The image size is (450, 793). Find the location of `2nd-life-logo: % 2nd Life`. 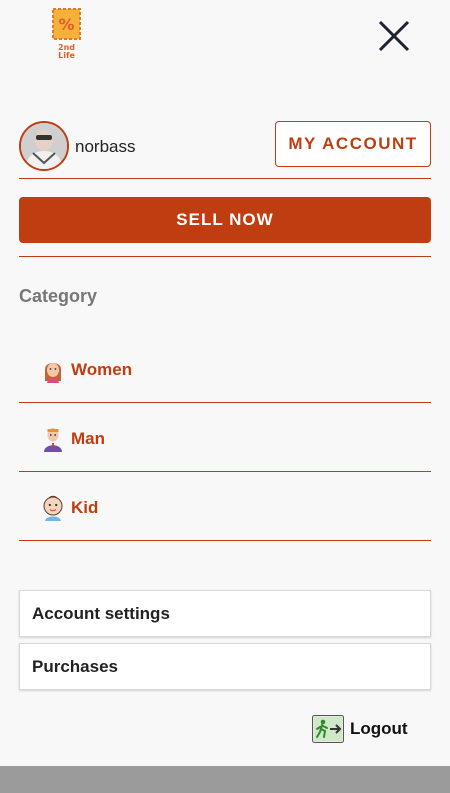

2nd-life-logo: % 2nd Life is located at coordinates (66, 34).